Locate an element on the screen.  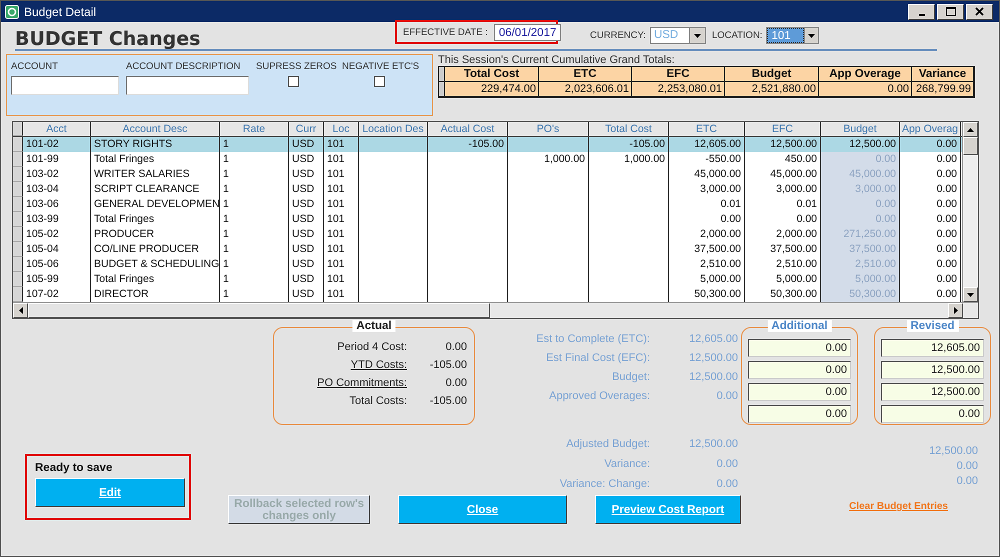
scroll-right-button is located at coordinates (955, 310).